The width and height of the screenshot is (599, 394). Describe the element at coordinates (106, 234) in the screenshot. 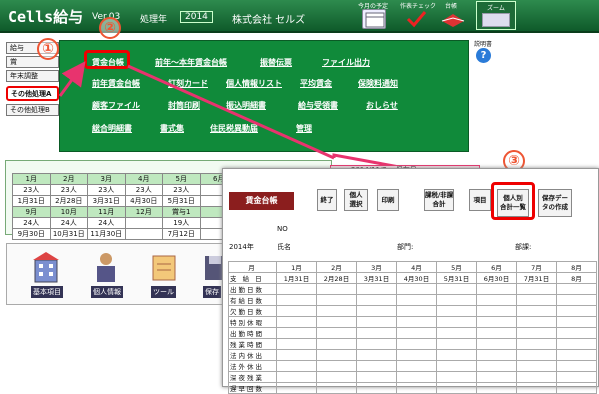

I see `cal-date-cell-2: 11月30日` at that location.